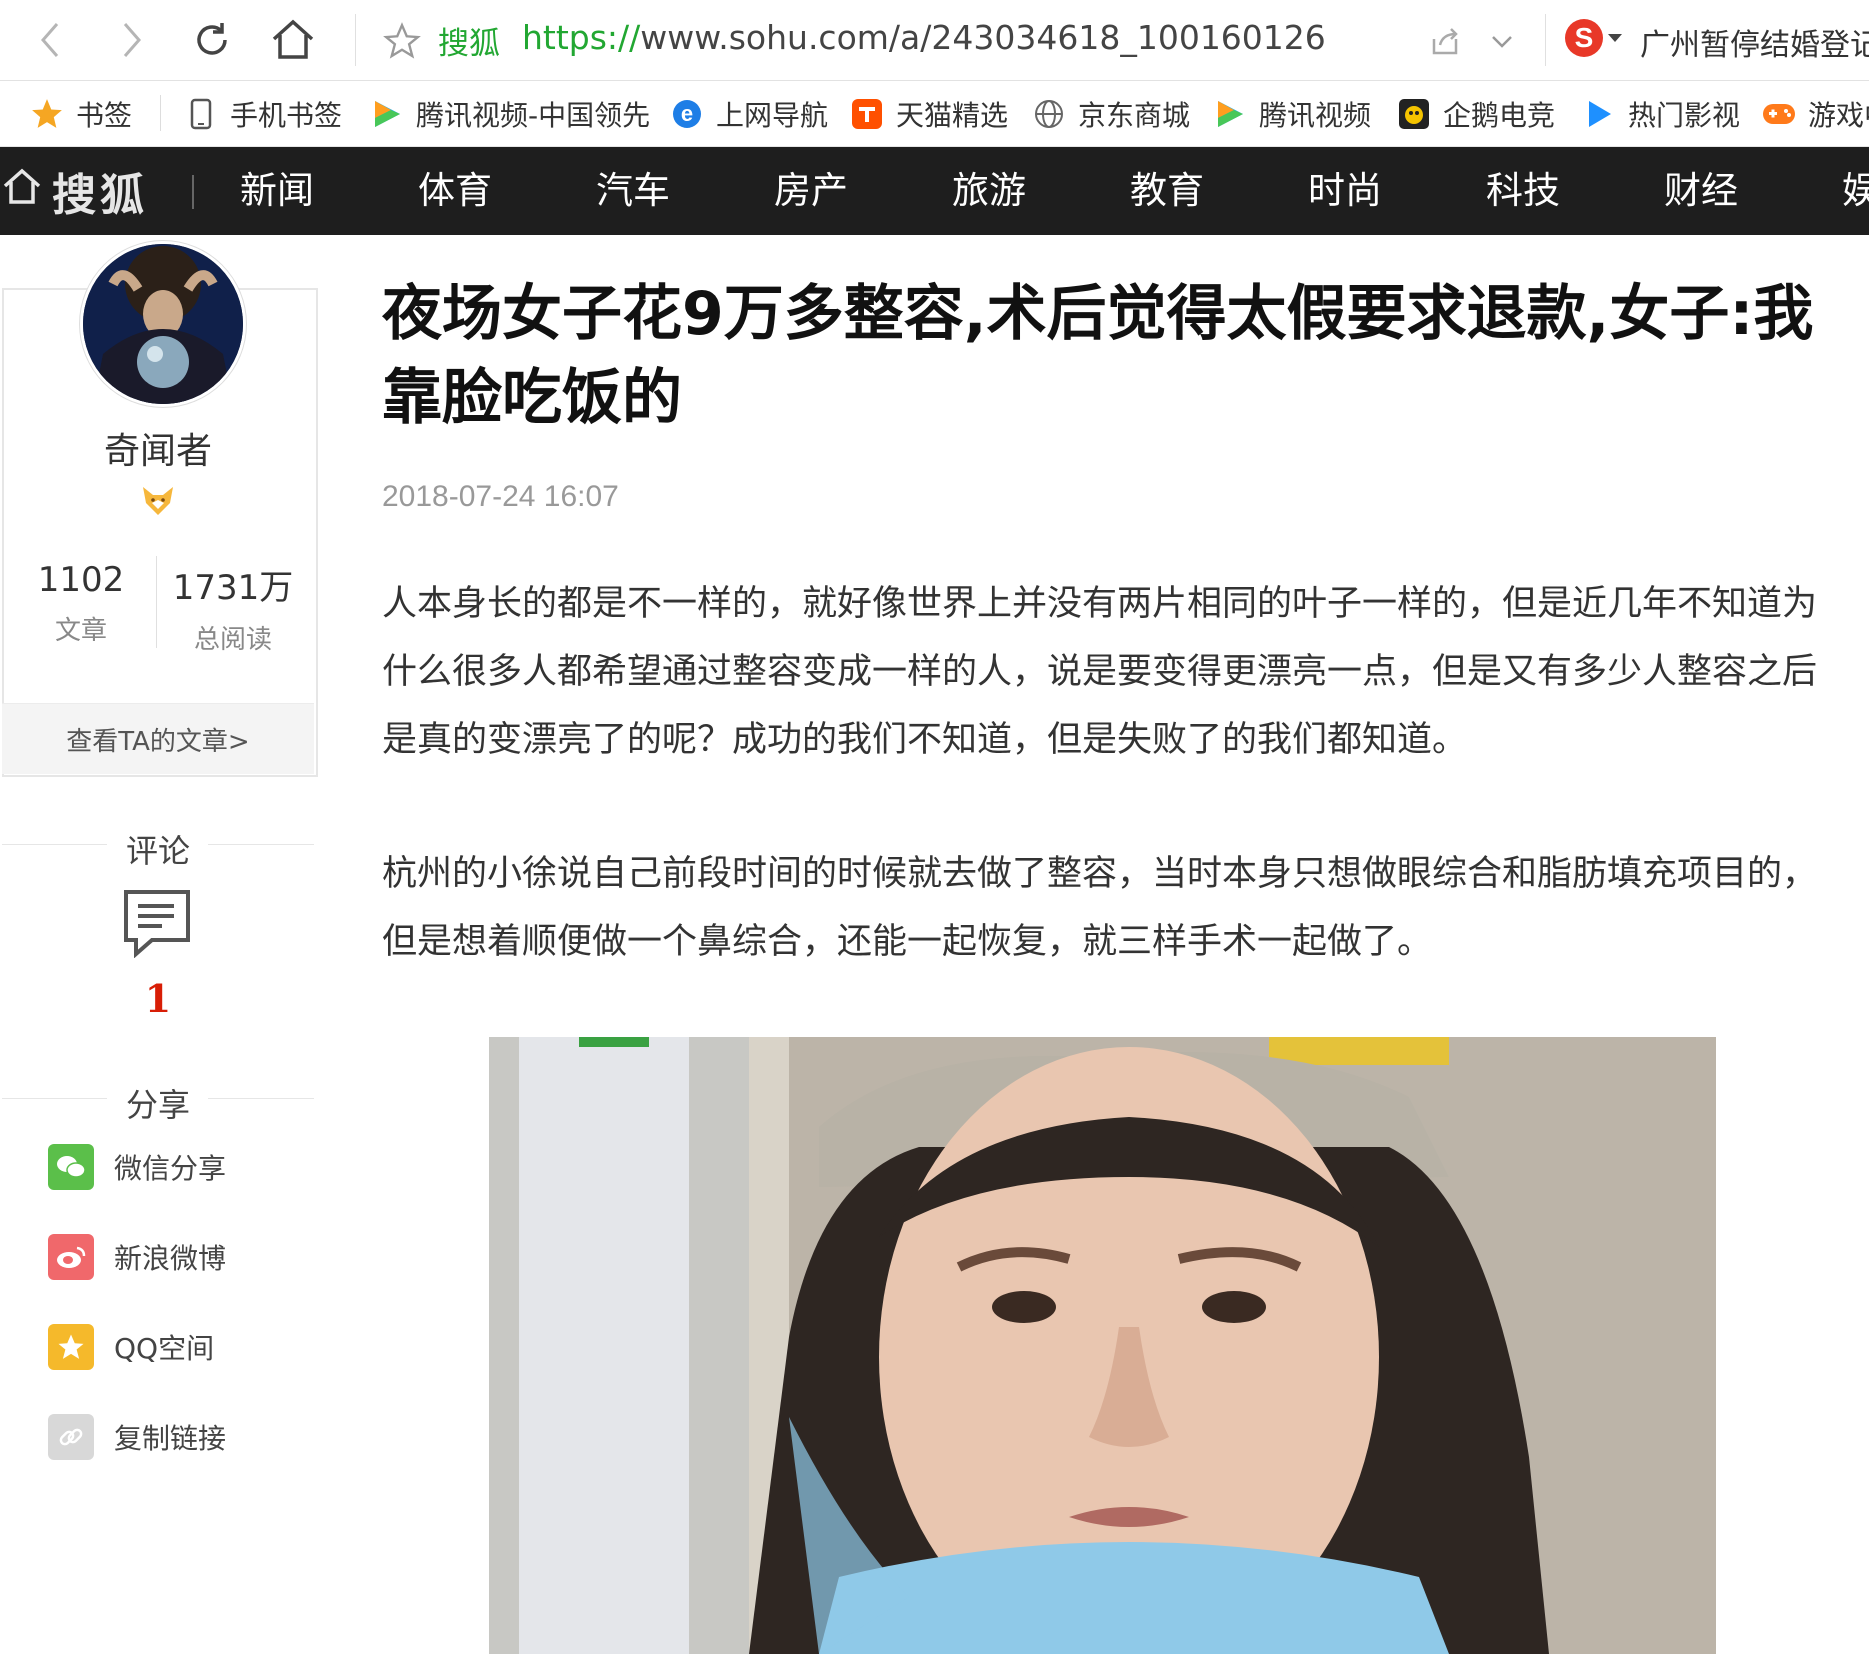  I want to click on penguin-esports-icon, so click(1414, 114).